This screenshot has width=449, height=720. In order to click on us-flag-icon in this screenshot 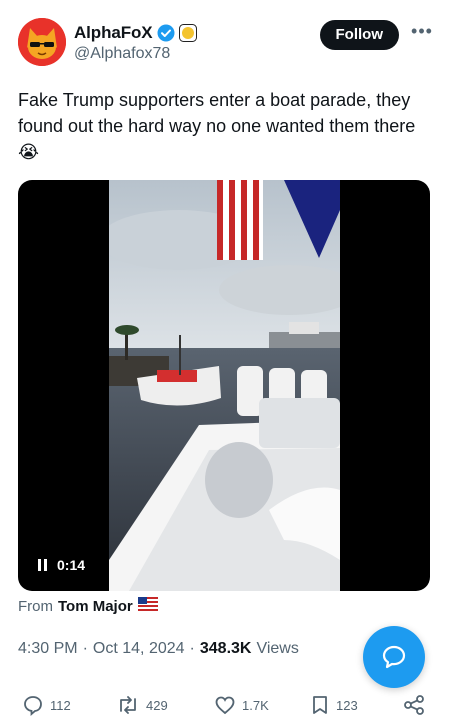, I will do `click(147, 606)`.